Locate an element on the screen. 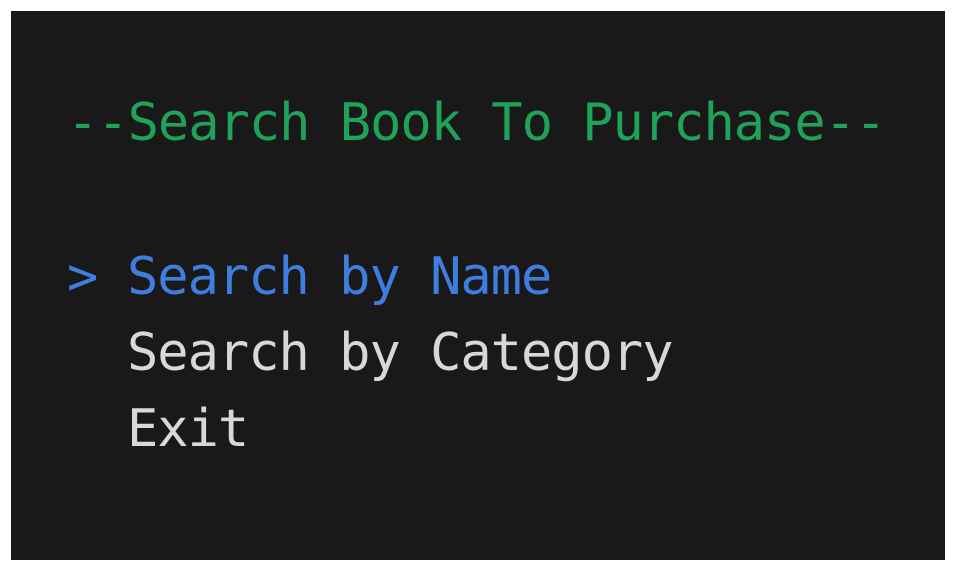  menu-item-label: Exit is located at coordinates (188, 429).